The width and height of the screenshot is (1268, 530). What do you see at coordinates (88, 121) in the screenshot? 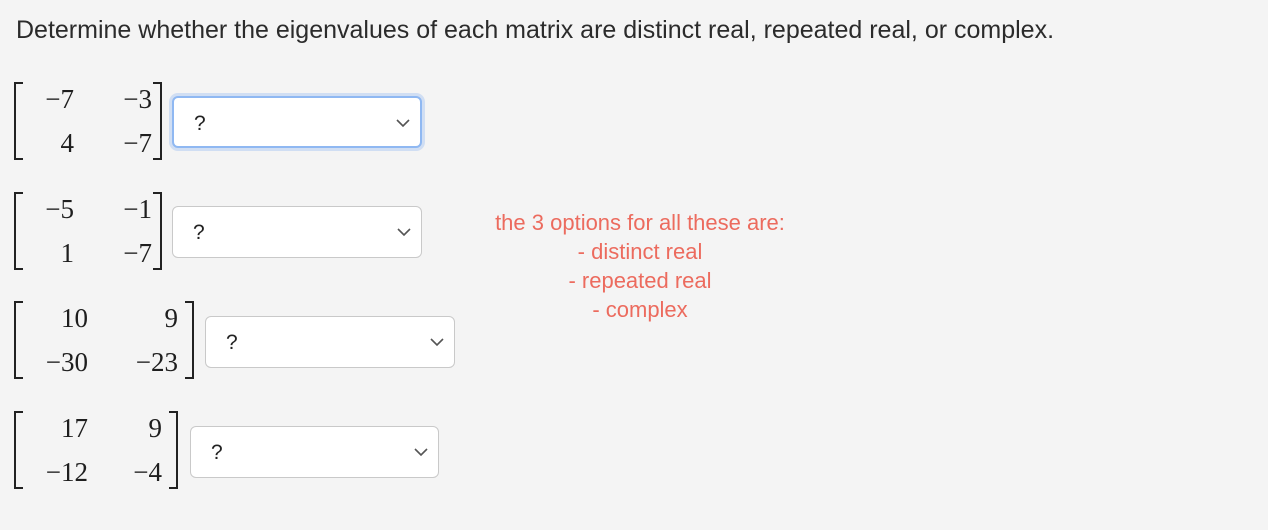
I see `matrix: −7 −3 4 −7` at bounding box center [88, 121].